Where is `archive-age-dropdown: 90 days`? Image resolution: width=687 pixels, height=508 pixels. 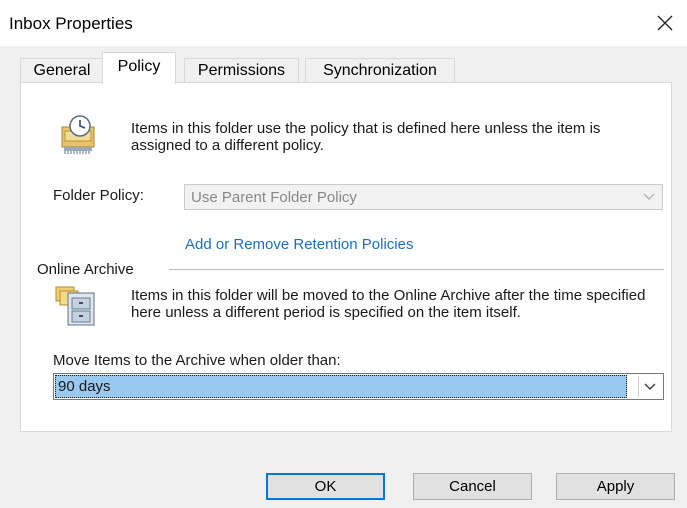 archive-age-dropdown: 90 days is located at coordinates (358, 386).